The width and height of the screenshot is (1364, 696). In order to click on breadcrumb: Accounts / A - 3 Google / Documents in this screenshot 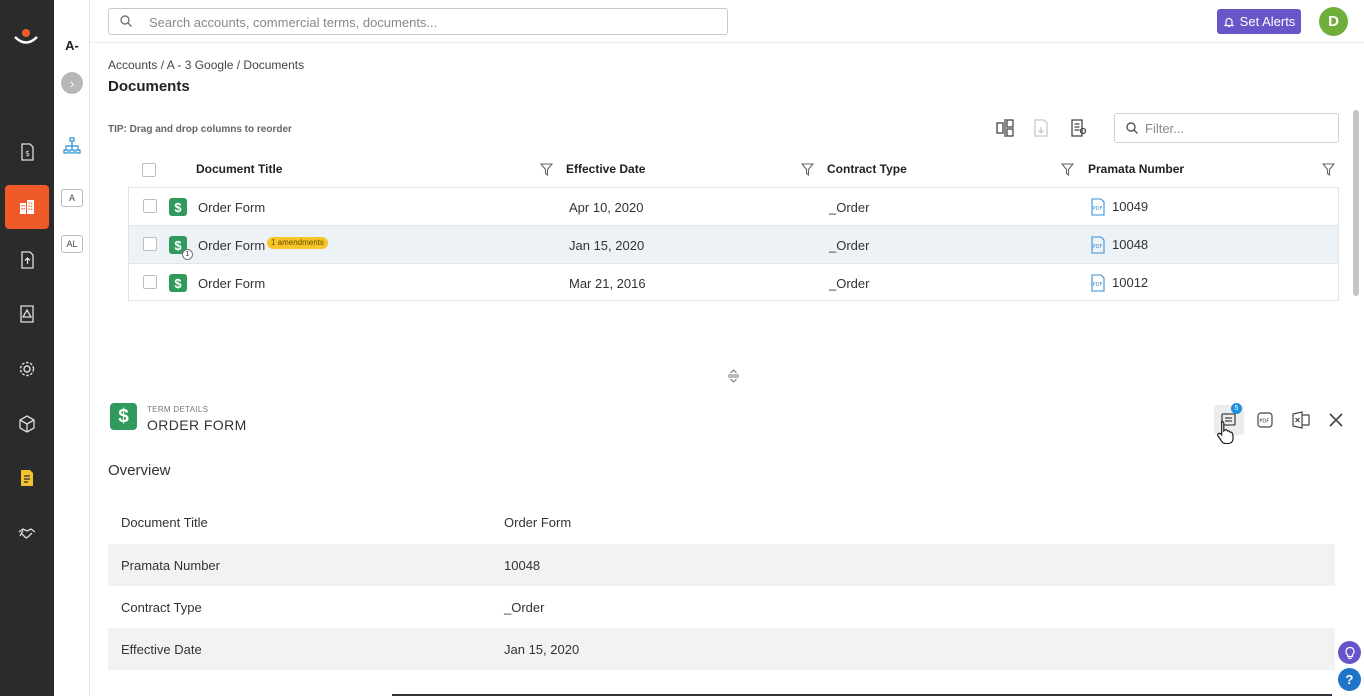, I will do `click(206, 65)`.